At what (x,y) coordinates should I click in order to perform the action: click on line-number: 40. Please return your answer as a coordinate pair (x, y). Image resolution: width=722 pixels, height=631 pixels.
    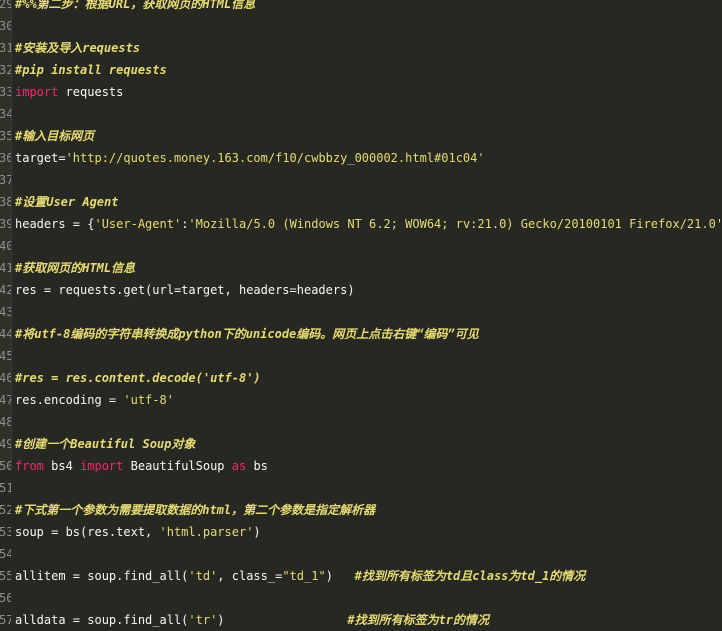
    Looking at the image, I should click on (5, 246).